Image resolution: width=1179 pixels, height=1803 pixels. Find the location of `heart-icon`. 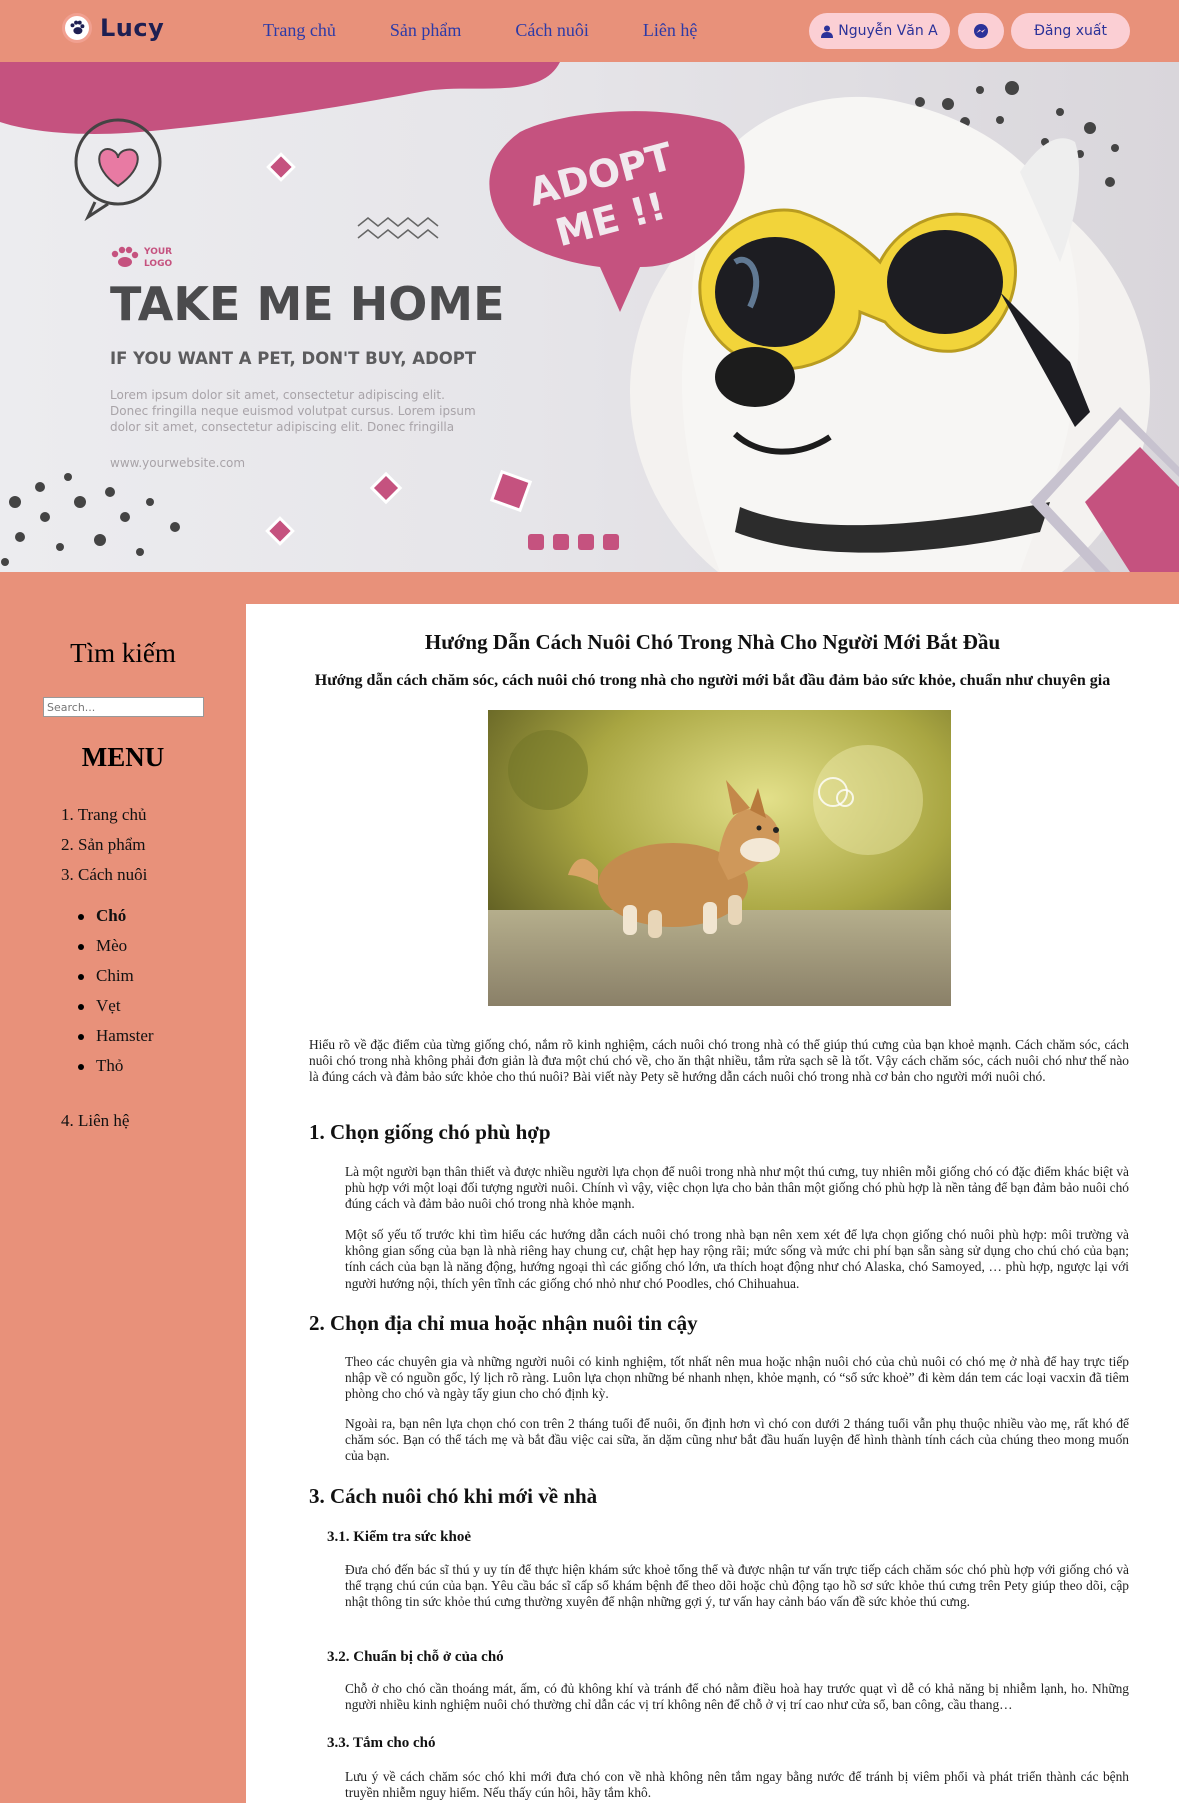

heart-icon is located at coordinates (118, 170).